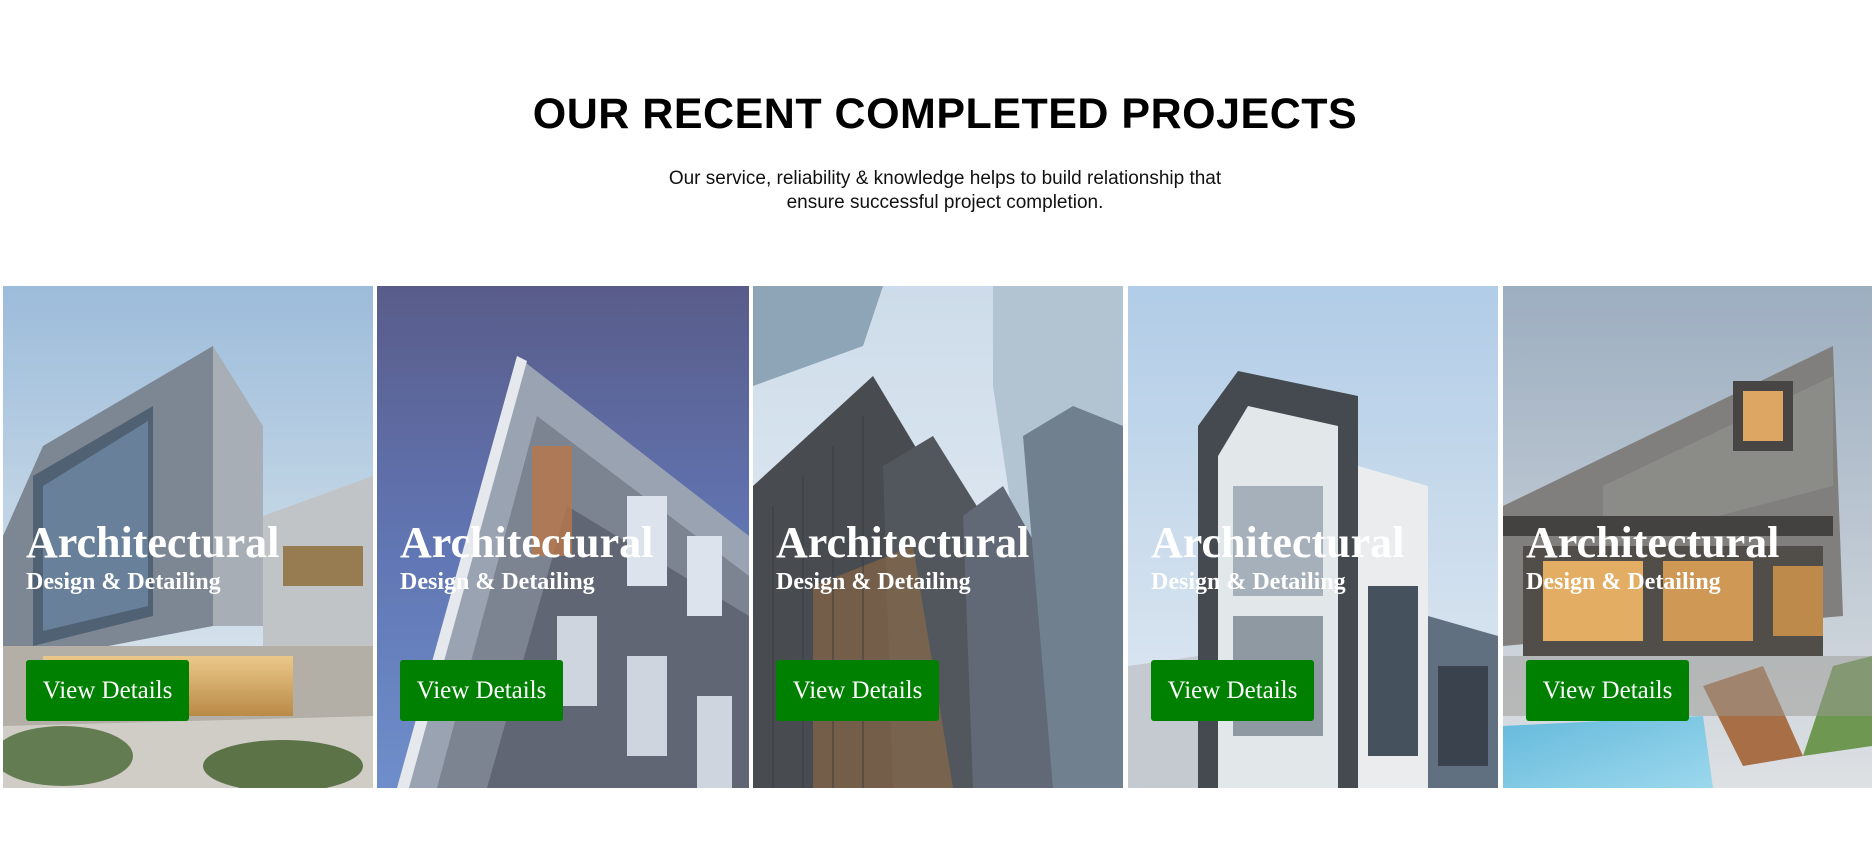 The width and height of the screenshot is (1876, 866). I want to click on section-subtitle-line-2: ensure successful project completion., so click(945, 202).